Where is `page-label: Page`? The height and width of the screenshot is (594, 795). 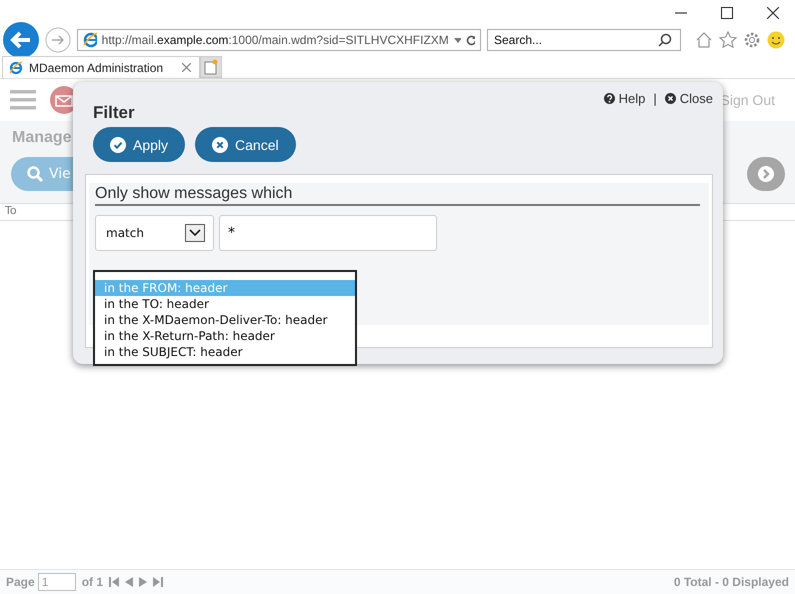
page-label: Page is located at coordinates (20, 582).